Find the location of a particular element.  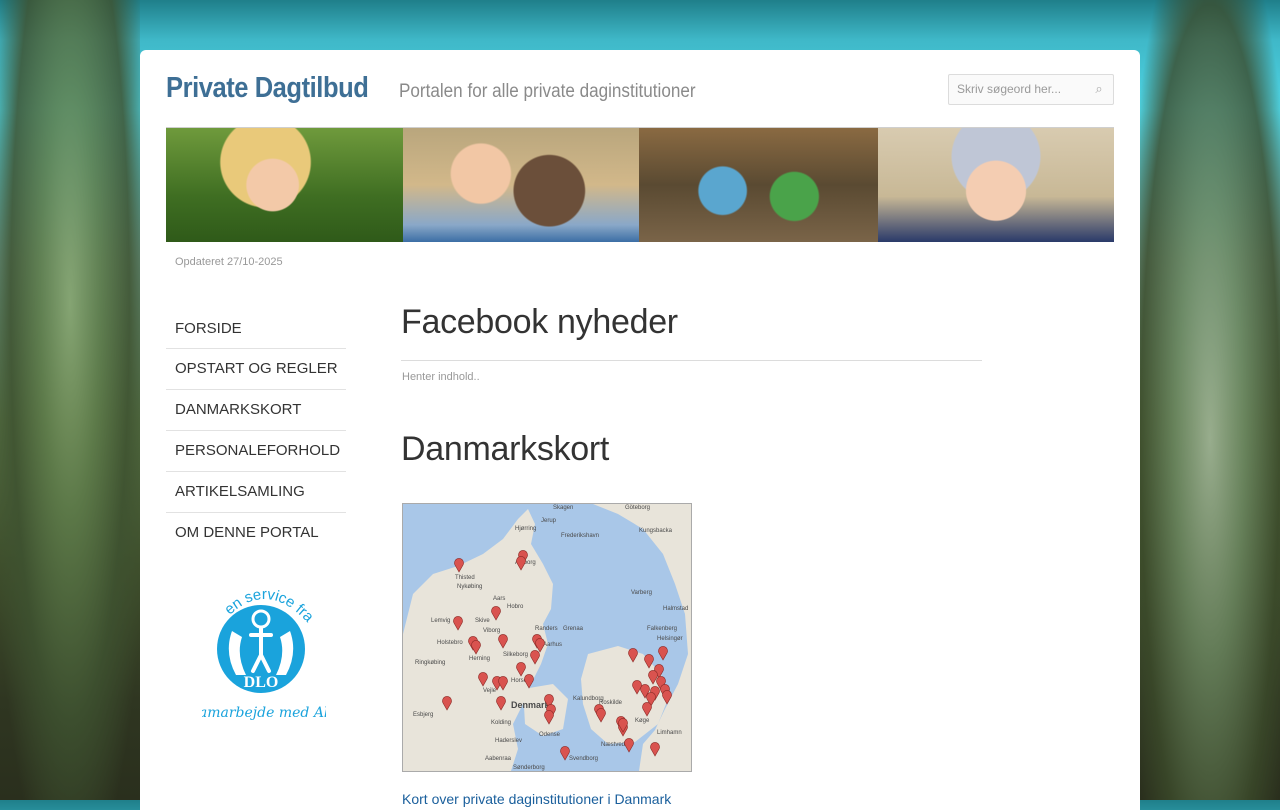

search-input is located at coordinates (1021, 88).